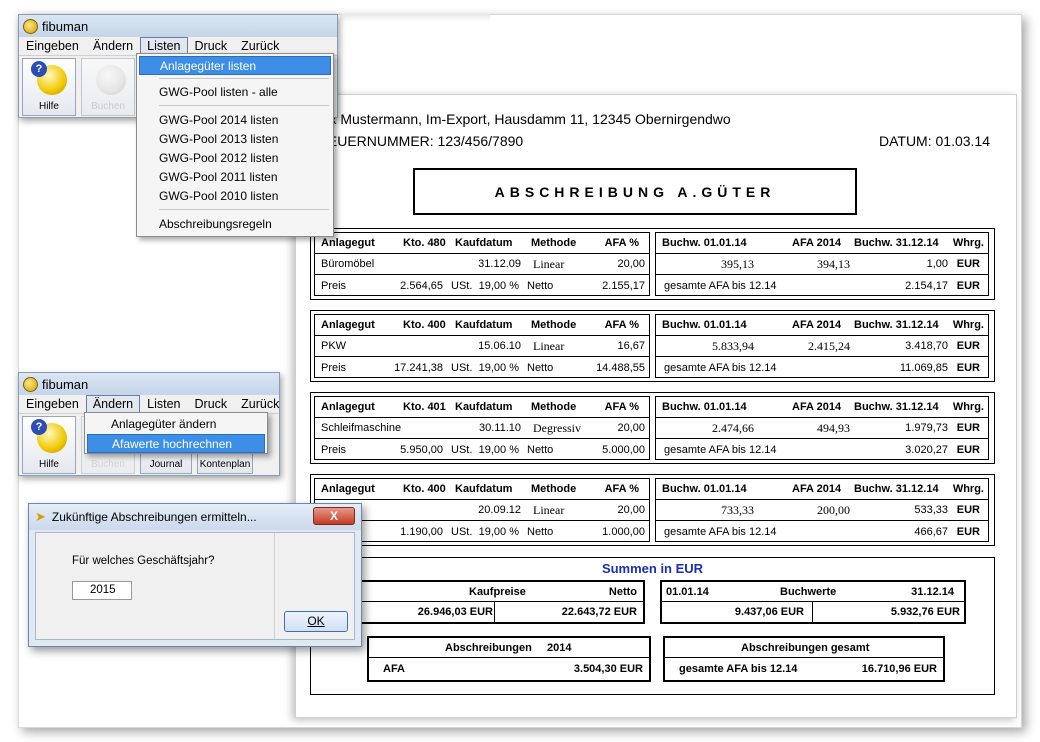  I want to click on netto-value: 2.155,17, so click(623, 285).